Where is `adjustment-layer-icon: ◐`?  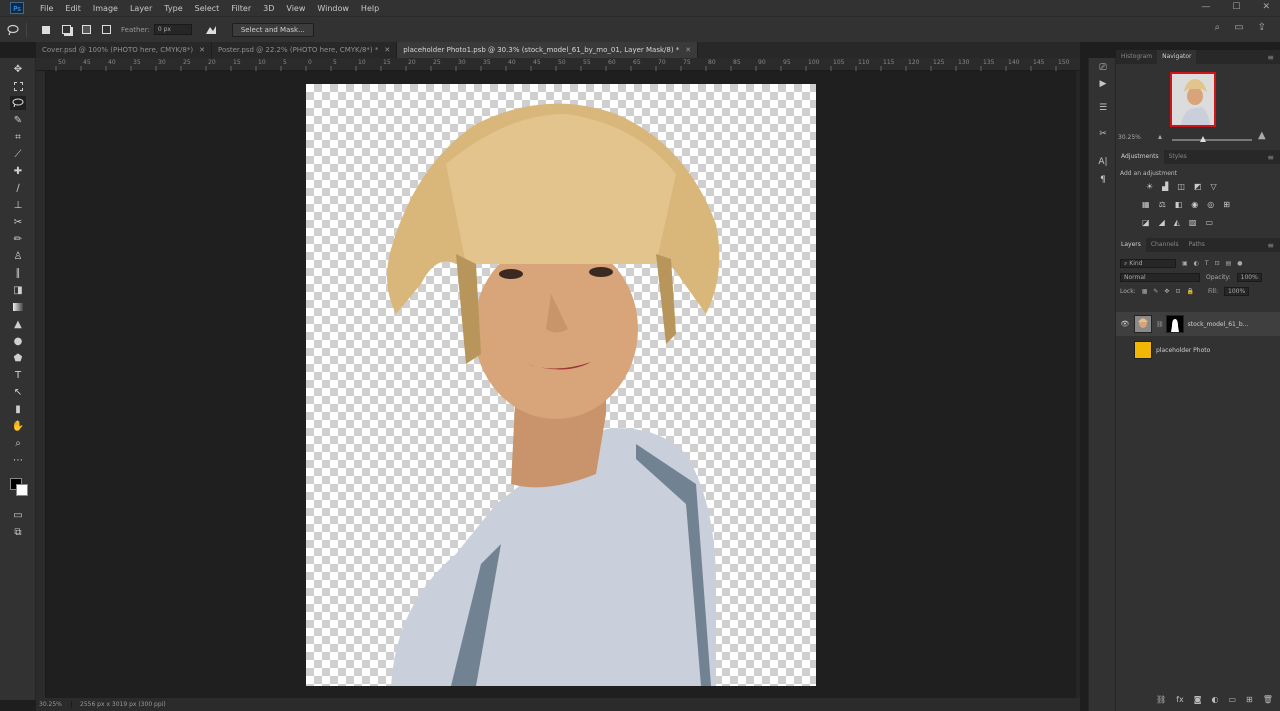
adjustment-layer-icon: ◐ is located at coordinates (1214, 699).